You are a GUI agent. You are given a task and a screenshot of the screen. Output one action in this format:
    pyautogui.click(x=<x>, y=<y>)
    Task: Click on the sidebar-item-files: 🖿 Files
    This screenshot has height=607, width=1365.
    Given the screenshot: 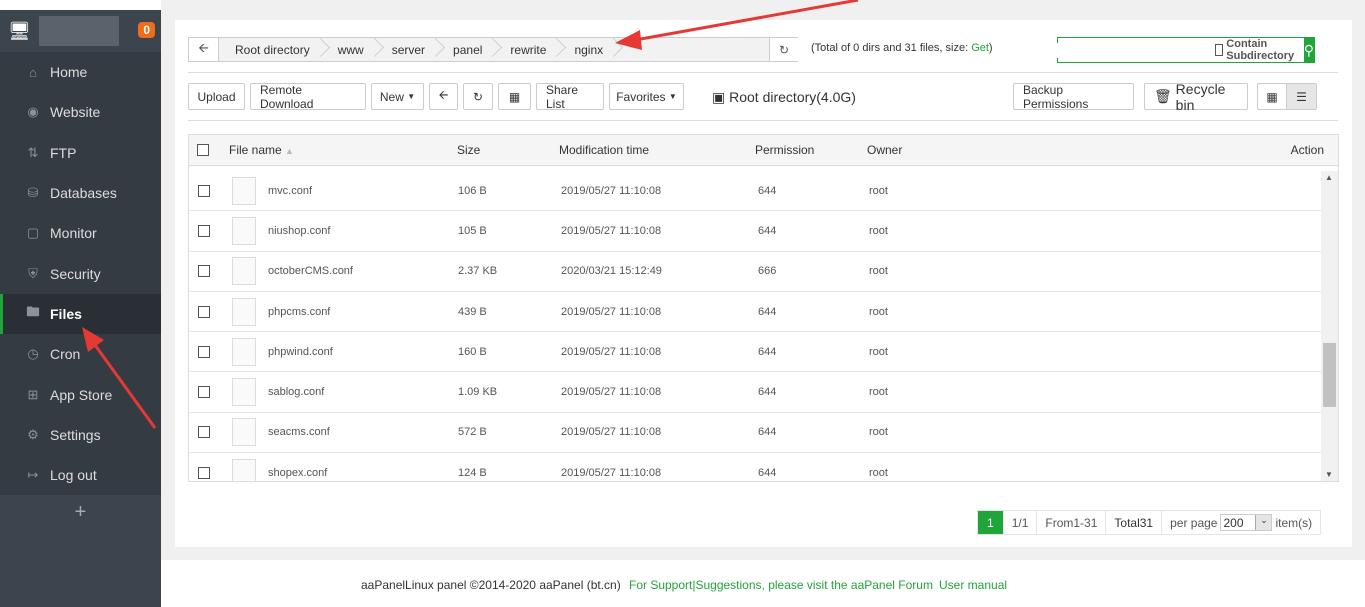 What is the action you would take?
    pyautogui.click(x=80, y=314)
    